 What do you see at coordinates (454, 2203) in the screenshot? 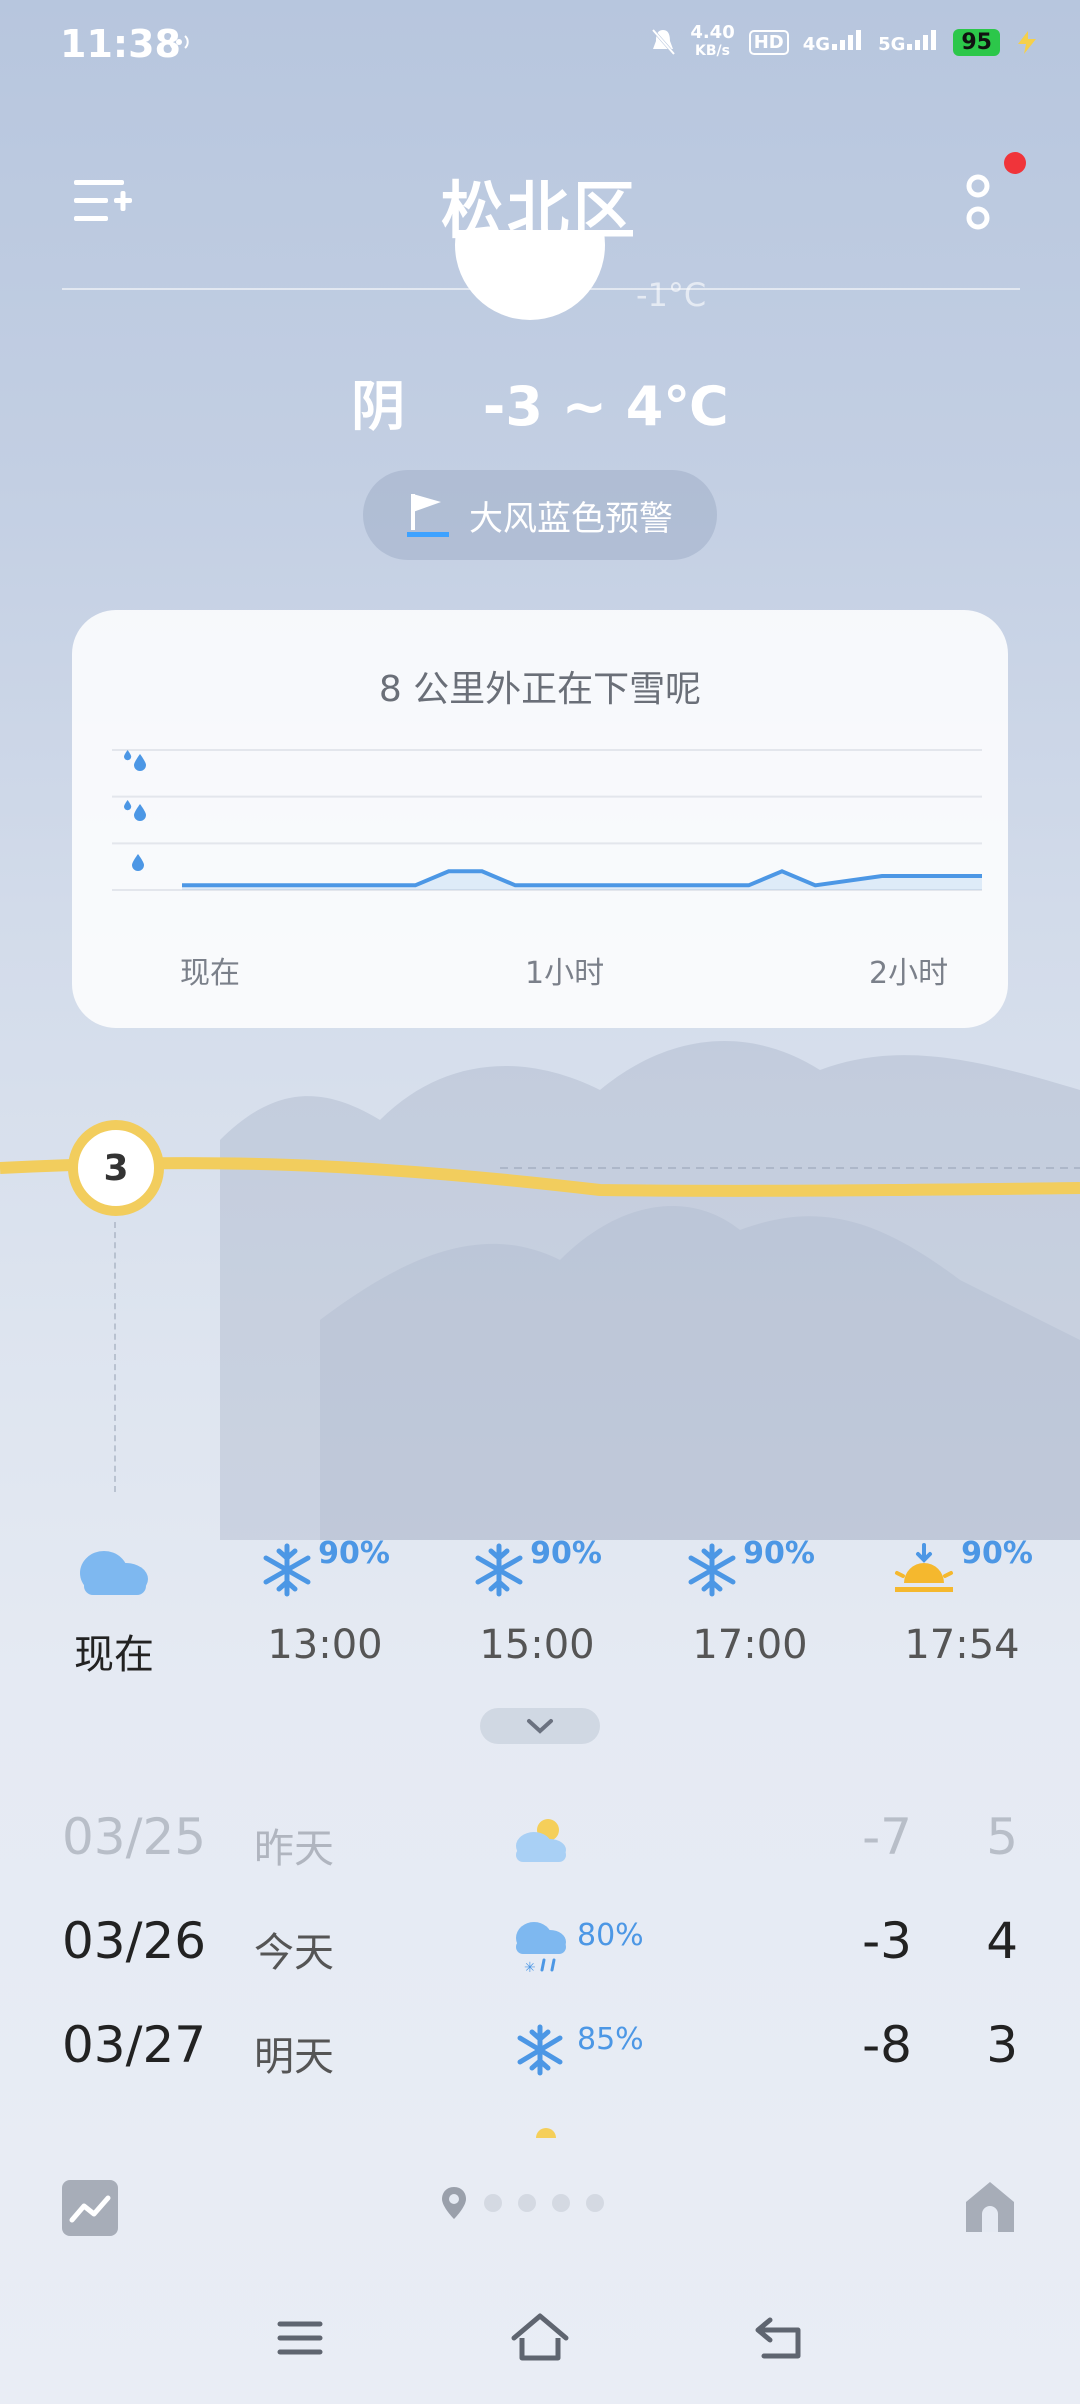
I see `location-pin-icon` at bounding box center [454, 2203].